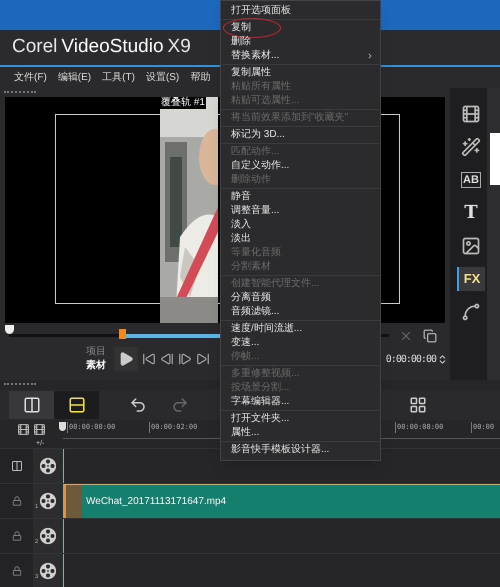 This screenshot has height=587, width=500. I want to click on context-menu-item: 静音, so click(300, 197).